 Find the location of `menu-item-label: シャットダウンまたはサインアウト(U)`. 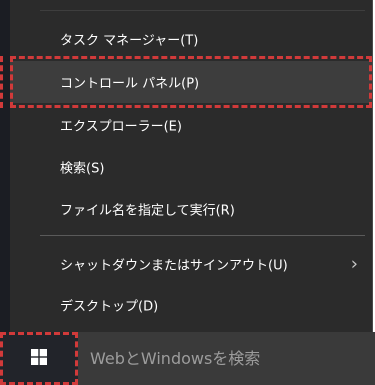

menu-item-label: シャットダウンまたはサインアウト(U) is located at coordinates (174, 266).